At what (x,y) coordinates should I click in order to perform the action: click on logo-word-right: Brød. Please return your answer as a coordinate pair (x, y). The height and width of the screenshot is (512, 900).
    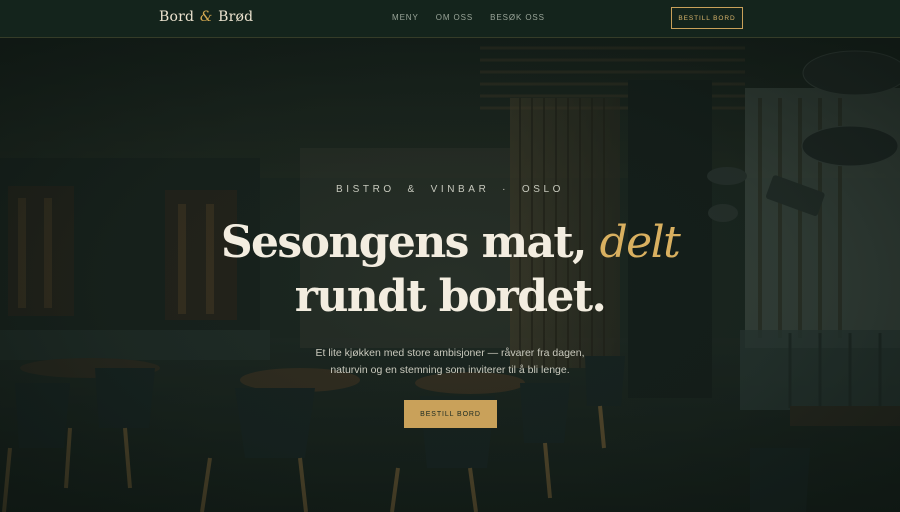
    Looking at the image, I should click on (236, 17).